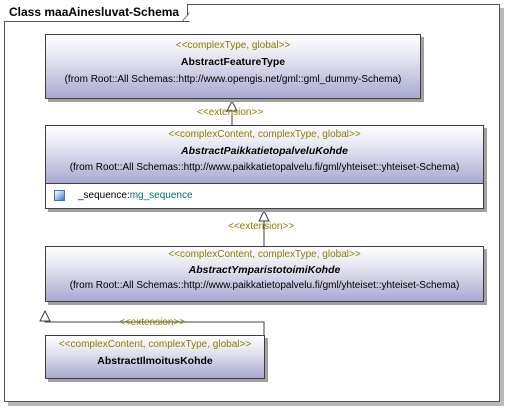 The height and width of the screenshot is (419, 524). Describe the element at coordinates (264, 270) in the screenshot. I see `class-name: AbstractYmparistotoimiKohde` at that location.